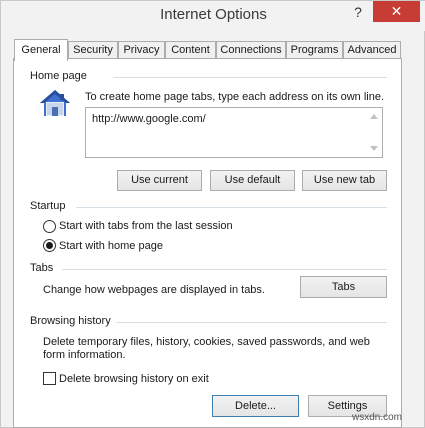  What do you see at coordinates (146, 226) in the screenshot?
I see `startup-last-session-label: Start with tabs from the last session` at bounding box center [146, 226].